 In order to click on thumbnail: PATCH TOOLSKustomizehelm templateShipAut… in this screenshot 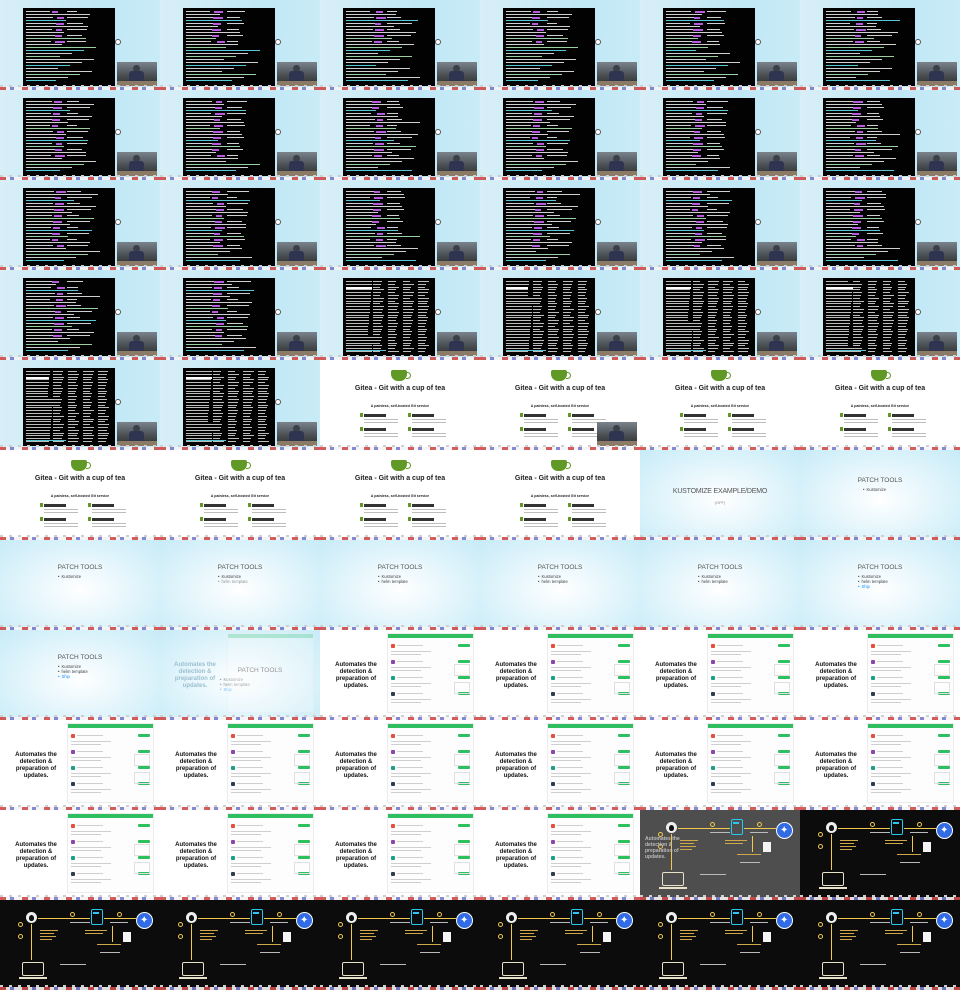, I will do `click(240, 675)`.